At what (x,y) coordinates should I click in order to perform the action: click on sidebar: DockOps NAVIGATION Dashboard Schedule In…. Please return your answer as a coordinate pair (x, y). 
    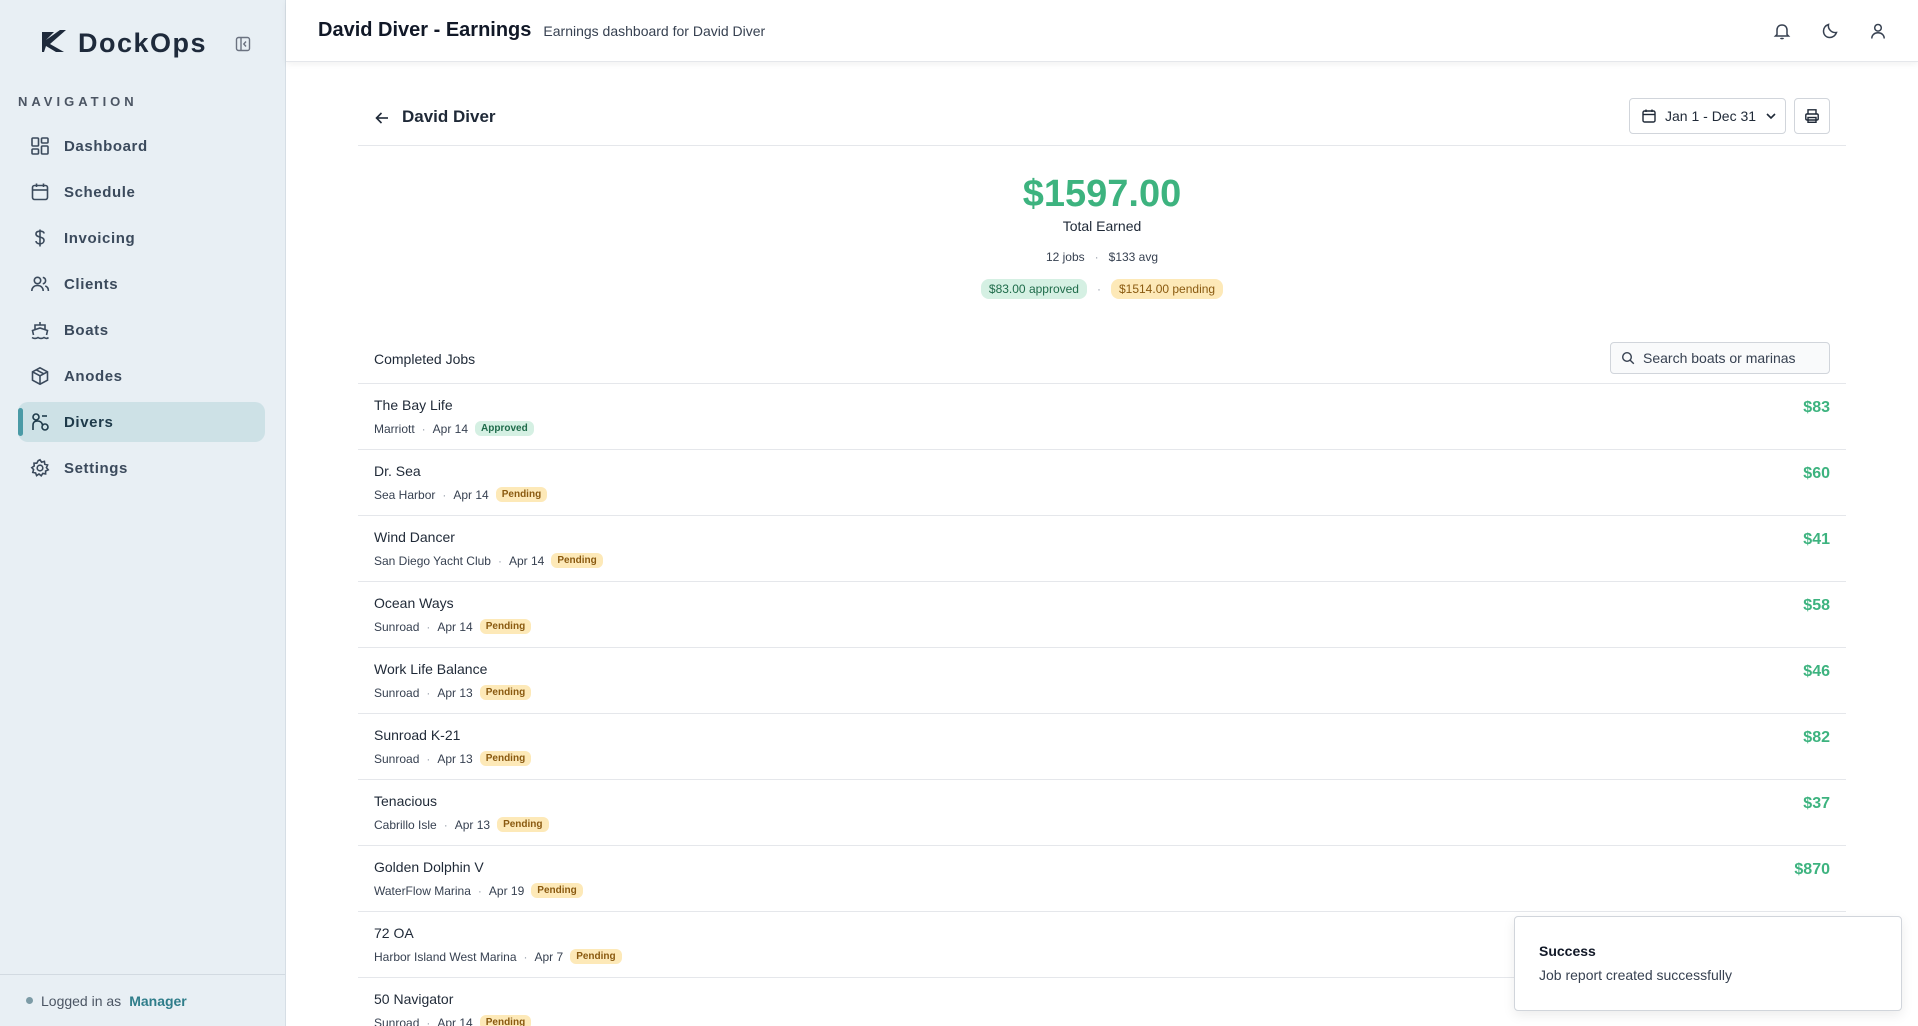
    Looking at the image, I should click on (143, 513).